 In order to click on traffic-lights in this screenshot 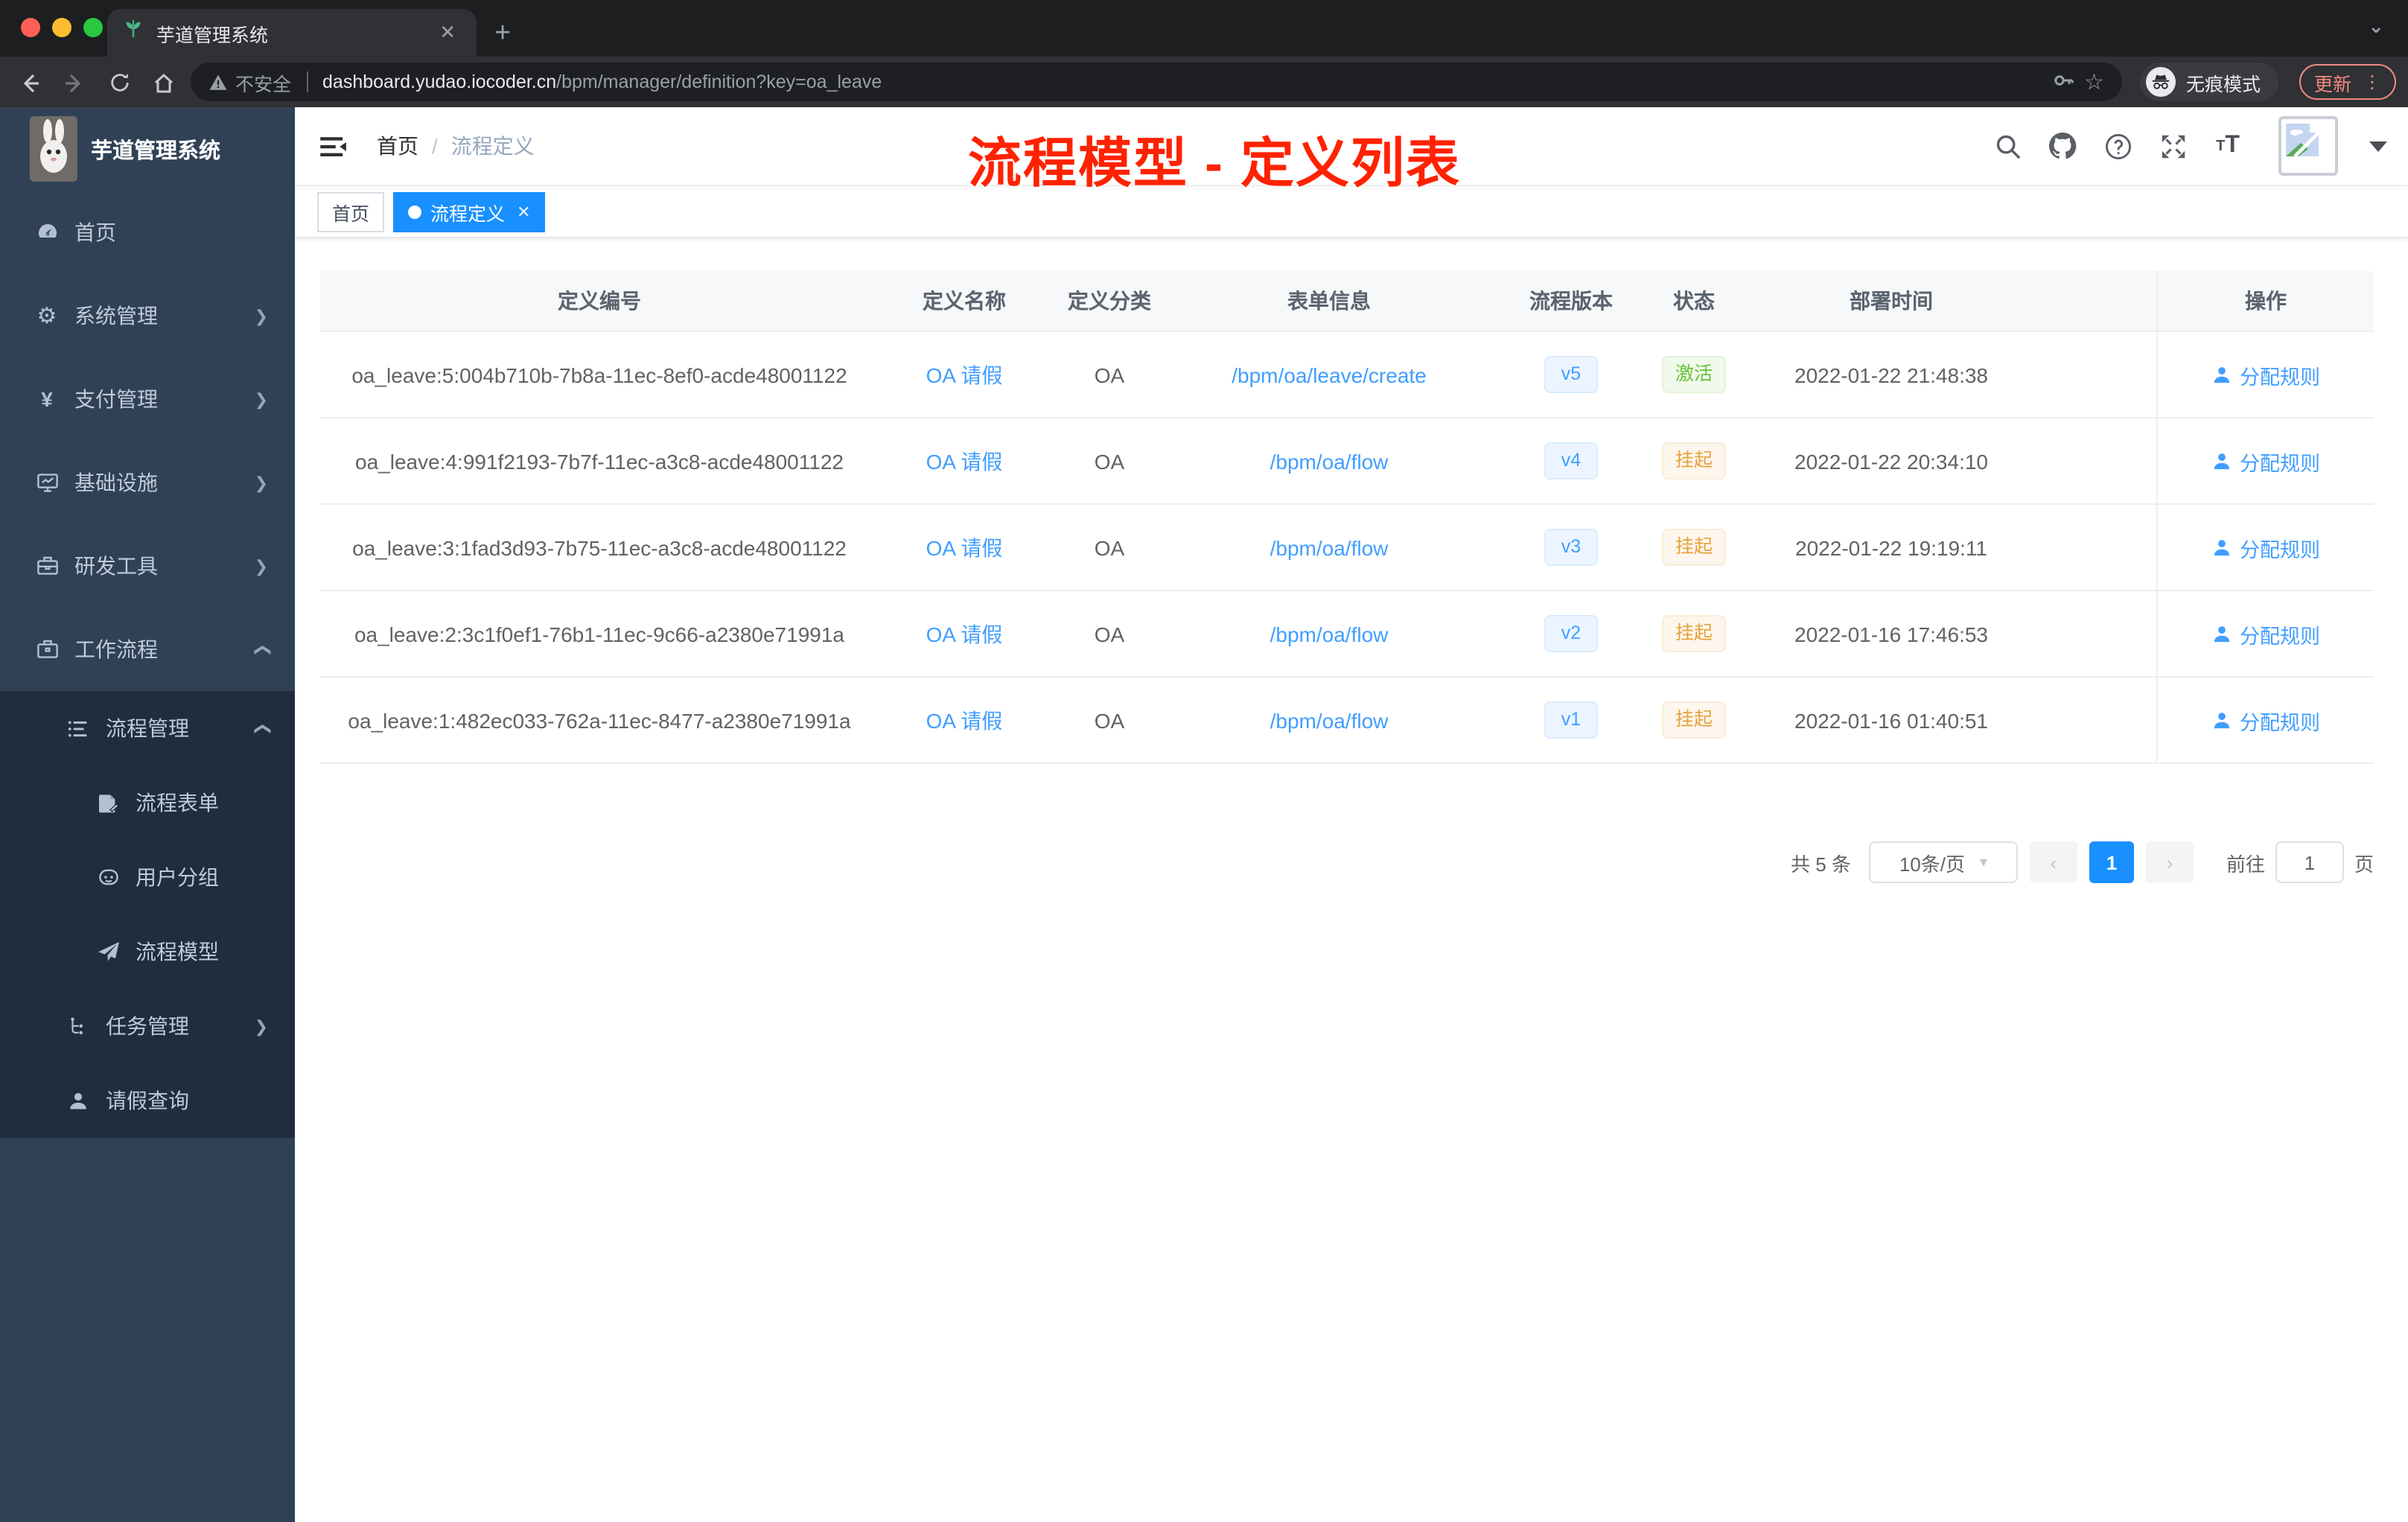, I will do `click(62, 27)`.